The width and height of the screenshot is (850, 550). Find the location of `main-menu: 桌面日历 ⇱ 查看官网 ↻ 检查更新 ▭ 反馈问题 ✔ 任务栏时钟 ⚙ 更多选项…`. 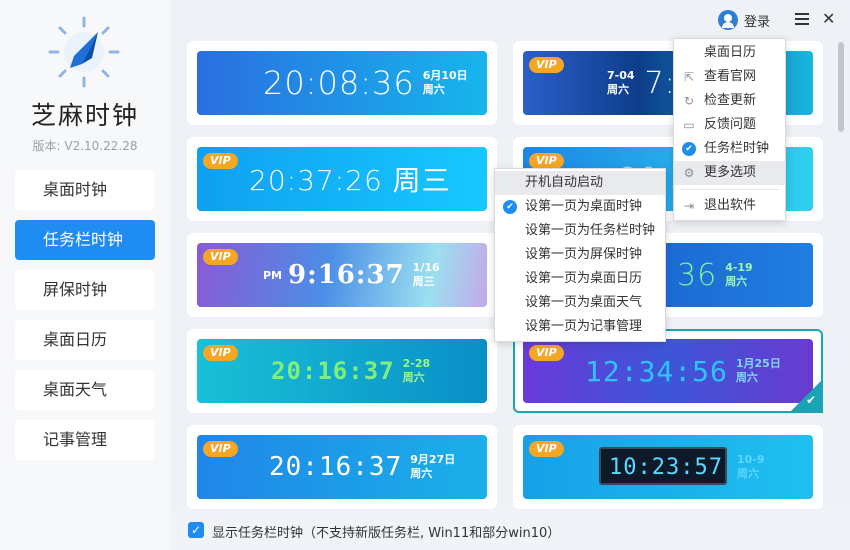

main-menu: 桌面日历 ⇱ 查看官网 ↻ 检查更新 ▭ 反馈问题 ✔ 任务栏时钟 ⚙ 更多选项… is located at coordinates (729, 129).